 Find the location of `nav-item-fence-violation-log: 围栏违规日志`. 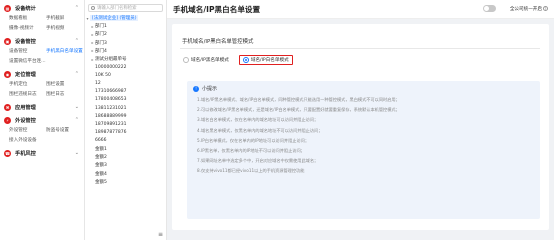

nav-item-fence-violation-log: 围栏违规日志 is located at coordinates (27, 94).